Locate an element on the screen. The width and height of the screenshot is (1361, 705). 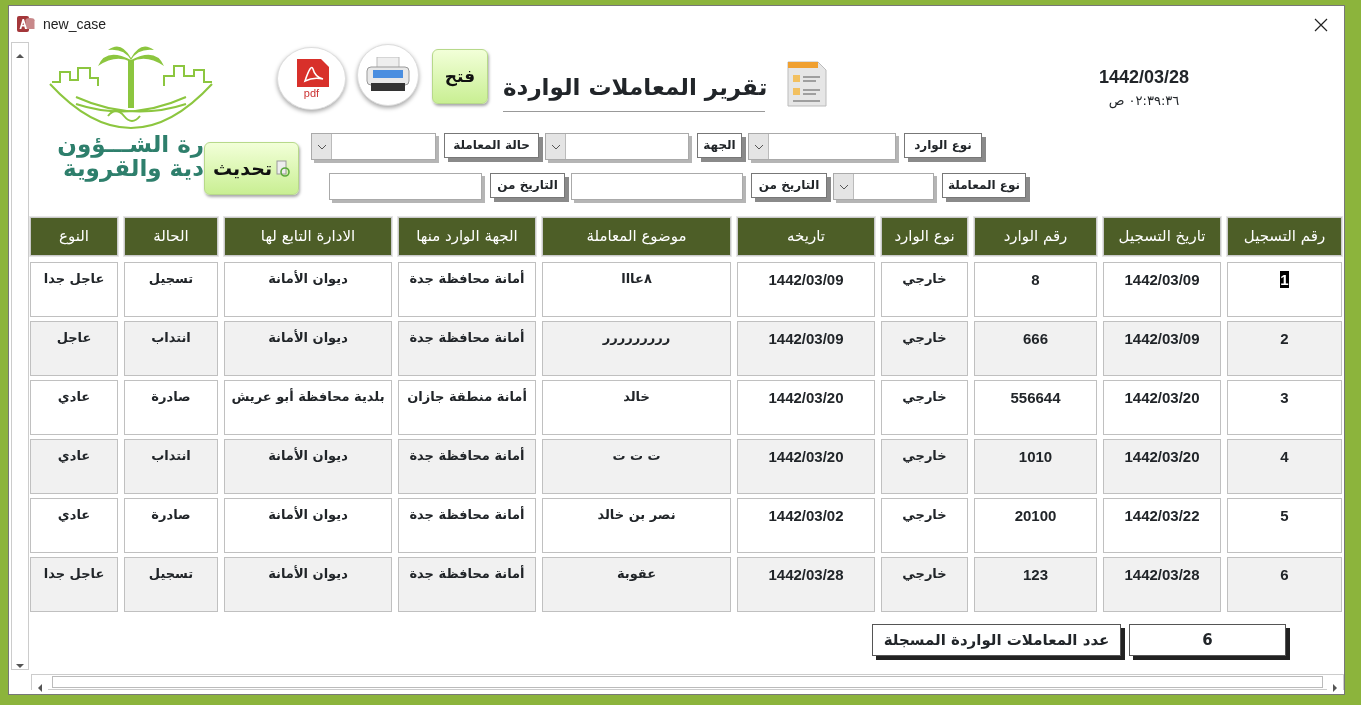
scroll-thumb is located at coordinates (687, 682).